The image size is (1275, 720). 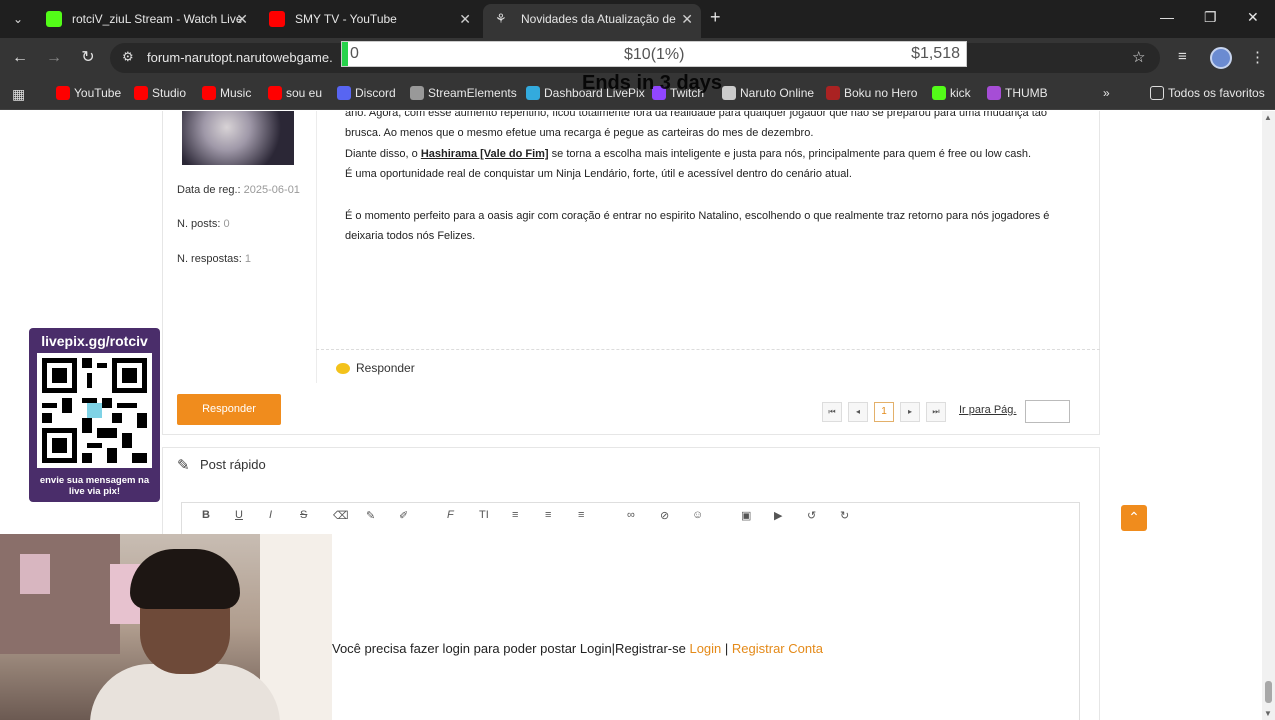 What do you see at coordinates (844, 515) in the screenshot?
I see `redo-icon: ↻` at bounding box center [844, 515].